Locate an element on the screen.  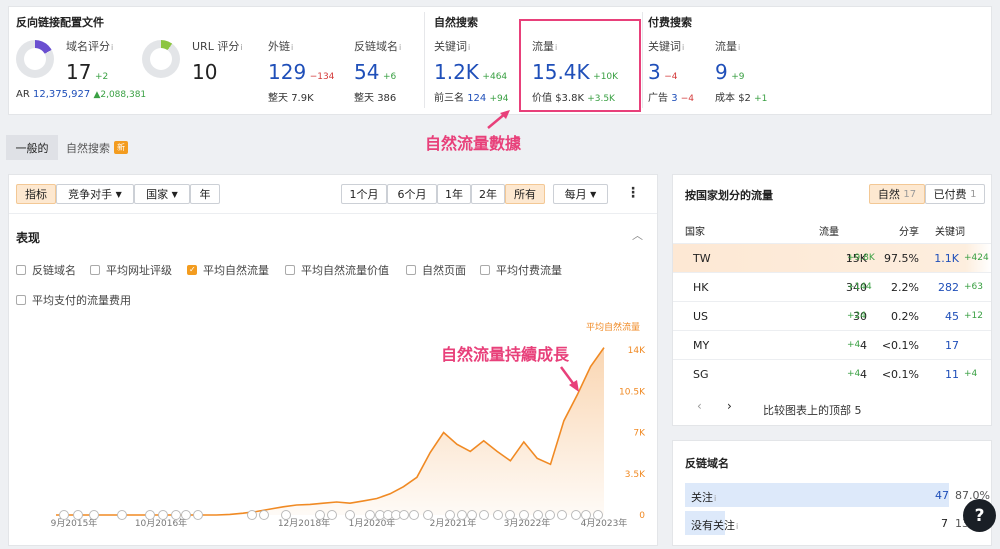
paid-traffic-label: 流量i is located at coordinates (727, 46).